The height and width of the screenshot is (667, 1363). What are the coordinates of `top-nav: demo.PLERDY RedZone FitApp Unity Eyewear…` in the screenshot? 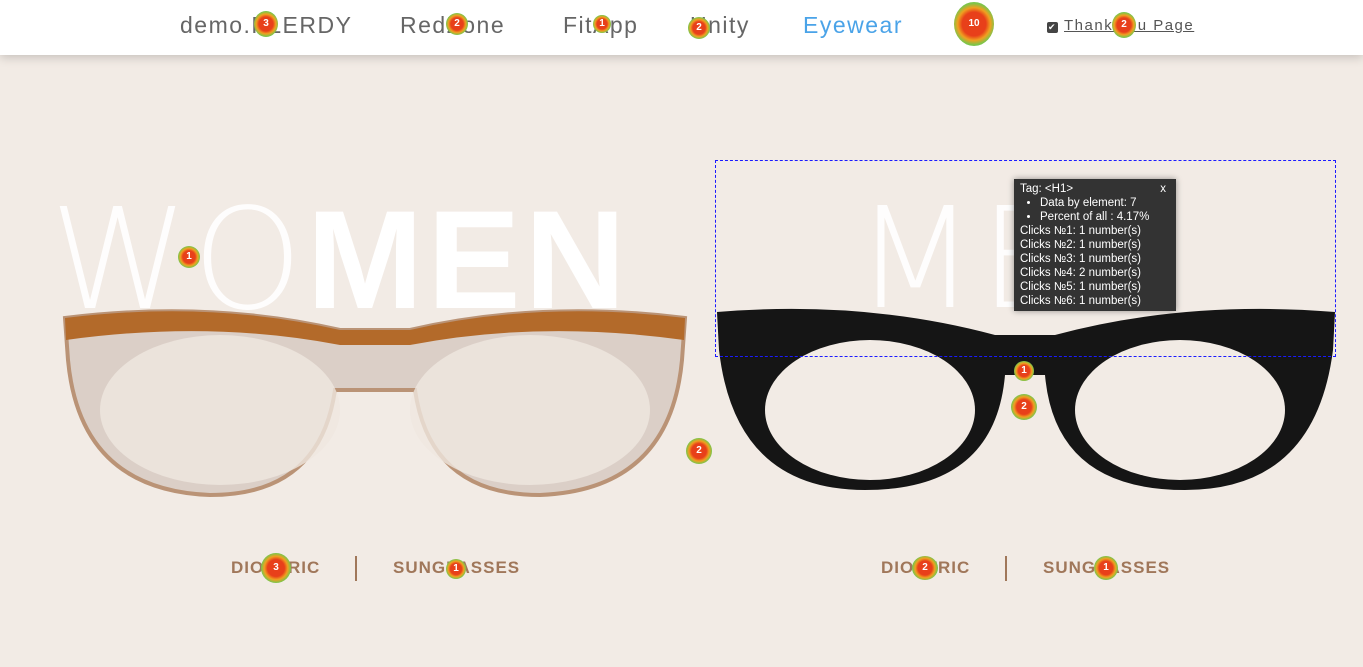 It's located at (681, 27).